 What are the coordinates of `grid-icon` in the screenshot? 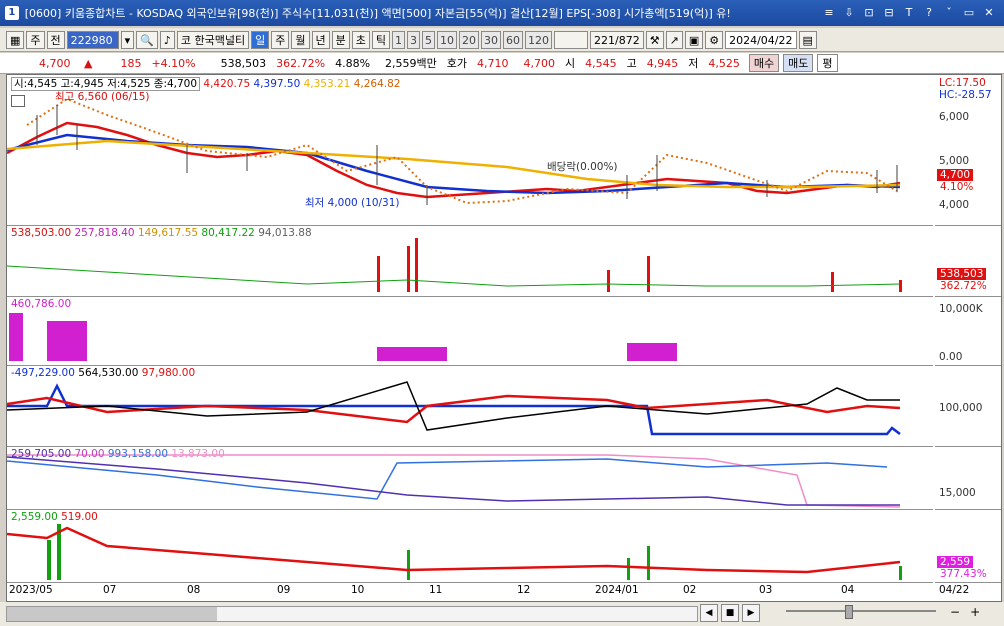 It's located at (18, 101).